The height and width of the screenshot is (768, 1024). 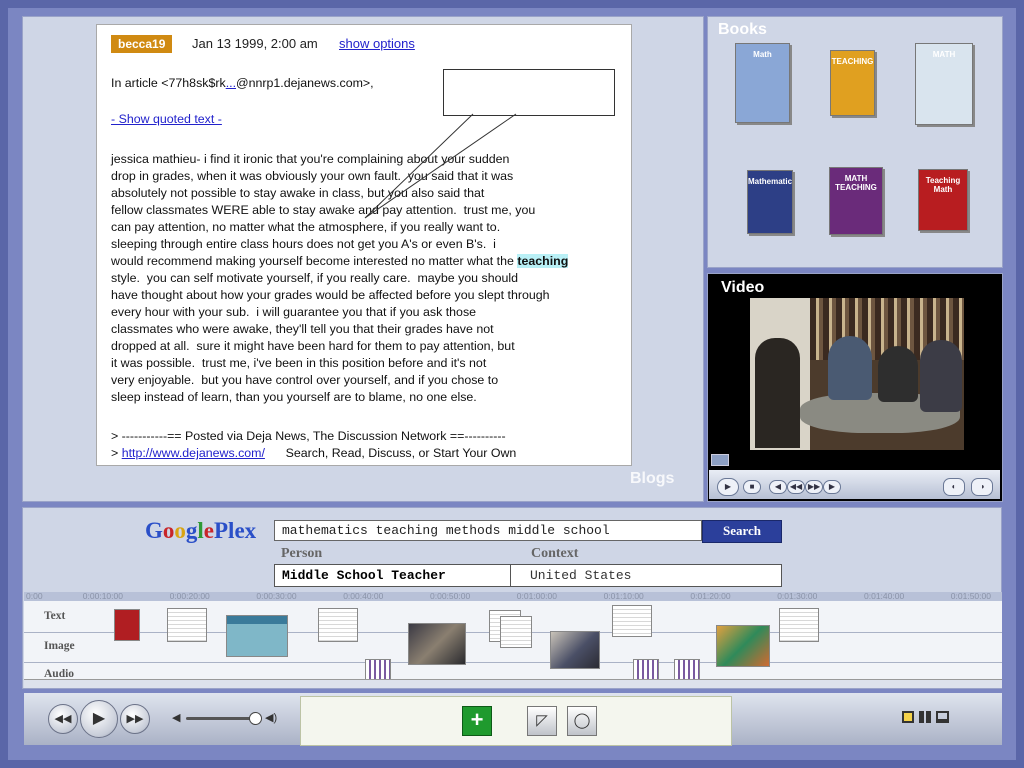 I want to click on video-rewind-icon: ◀◀, so click(x=796, y=487).